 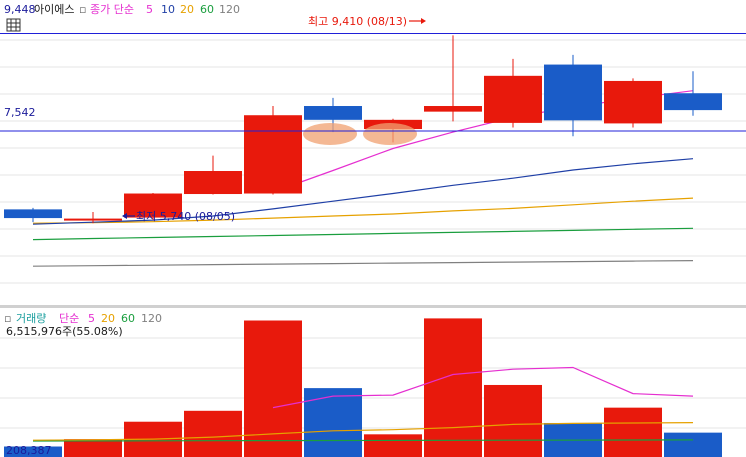 What do you see at coordinates (20, 112) in the screenshot?
I see `price-ref-label: 7,542` at bounding box center [20, 112].